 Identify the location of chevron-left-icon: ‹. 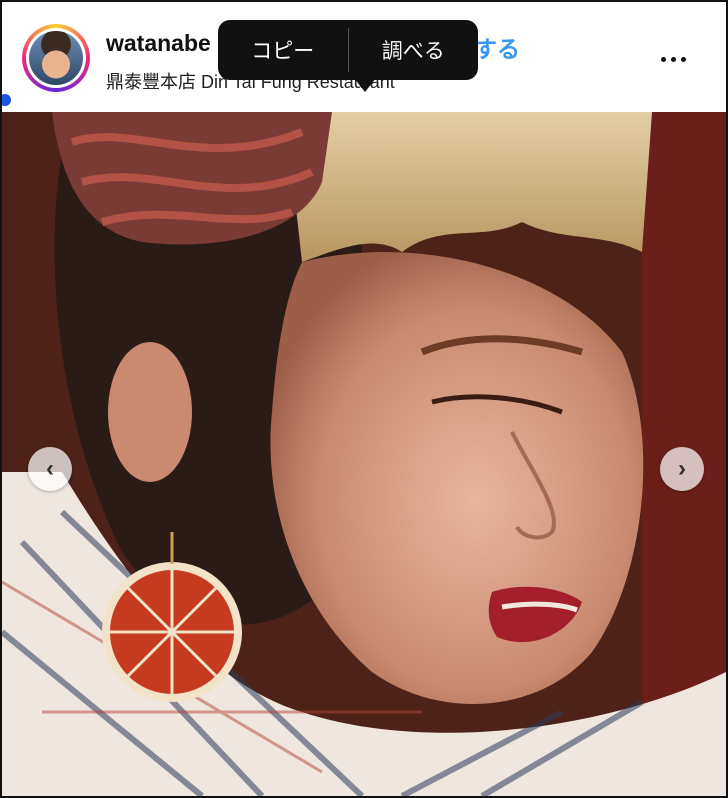
(50, 468).